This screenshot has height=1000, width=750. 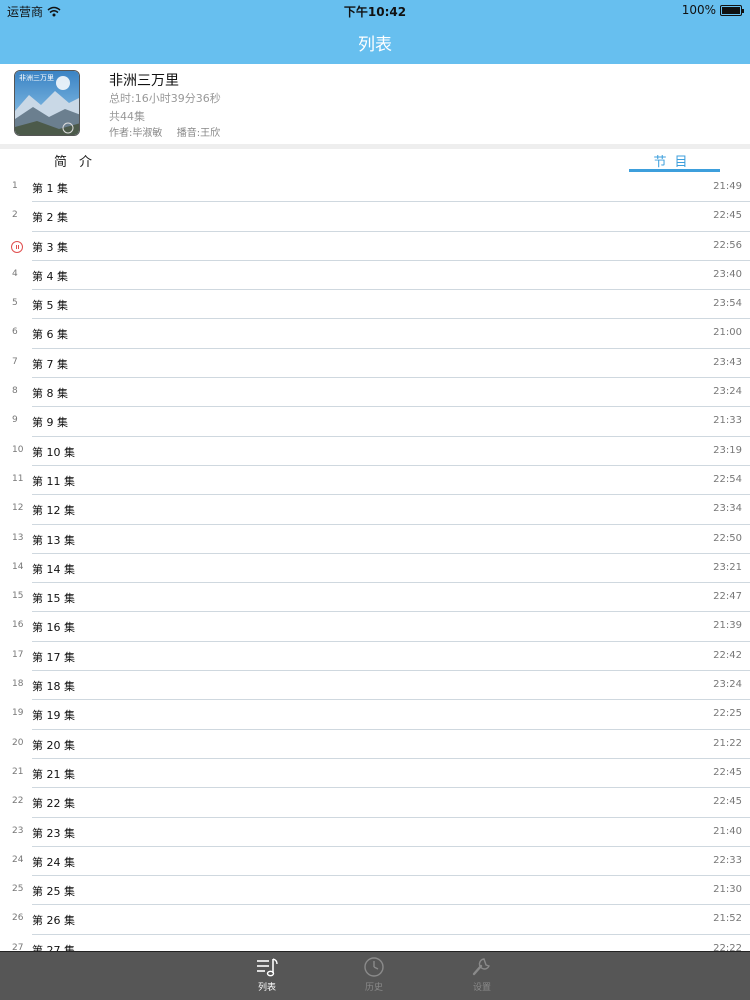 I want to click on episode-title: 第 6 集, so click(x=50, y=335).